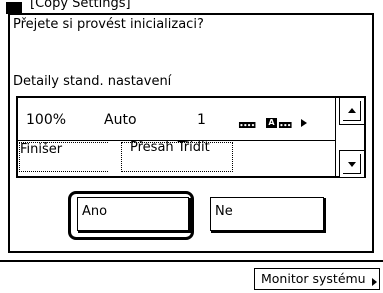 This screenshot has width=383, height=293. I want to click on scroll-up-button, so click(352, 111).